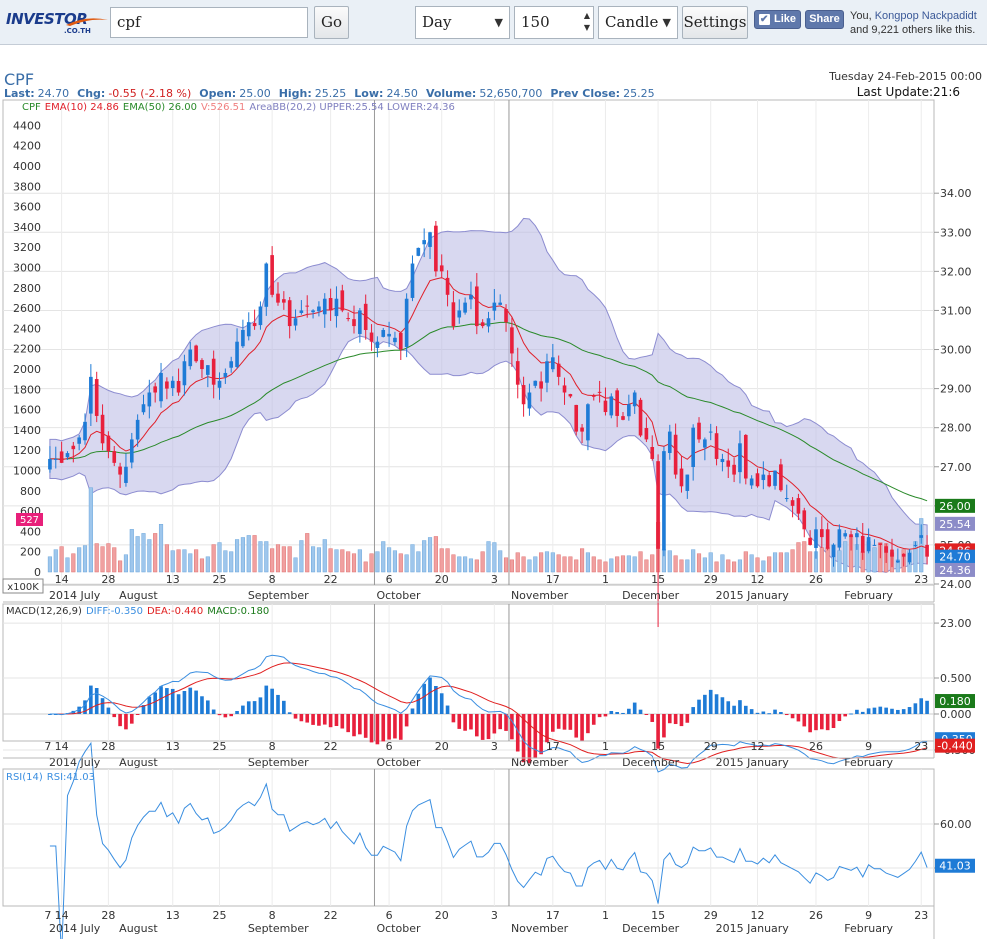  I want to click on volume-tick-label: 3800, so click(27, 186).